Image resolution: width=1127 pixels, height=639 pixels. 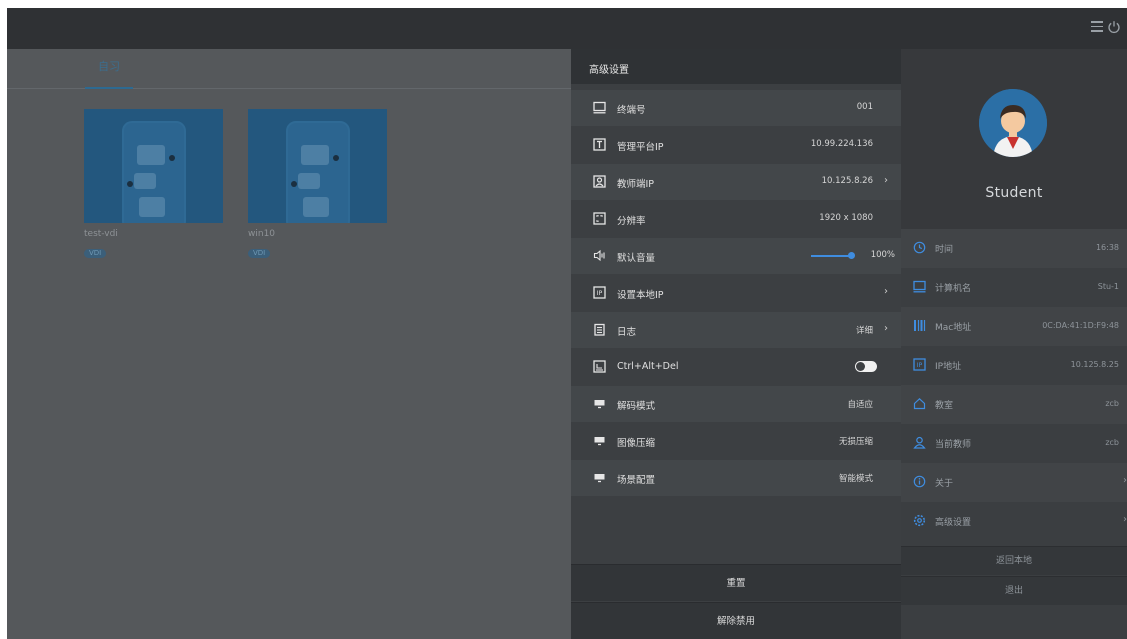 What do you see at coordinates (599, 329) in the screenshot?
I see `log-icon` at bounding box center [599, 329].